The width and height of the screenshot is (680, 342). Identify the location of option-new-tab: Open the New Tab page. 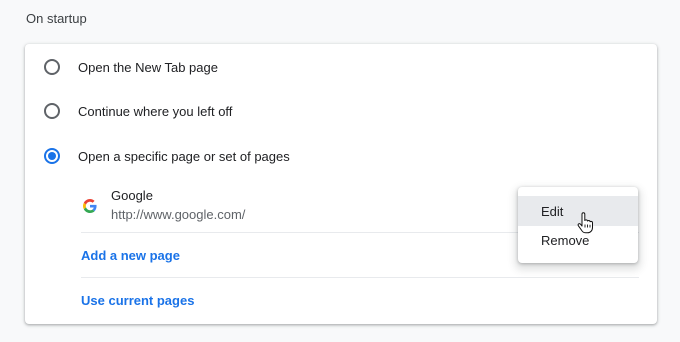
(341, 67).